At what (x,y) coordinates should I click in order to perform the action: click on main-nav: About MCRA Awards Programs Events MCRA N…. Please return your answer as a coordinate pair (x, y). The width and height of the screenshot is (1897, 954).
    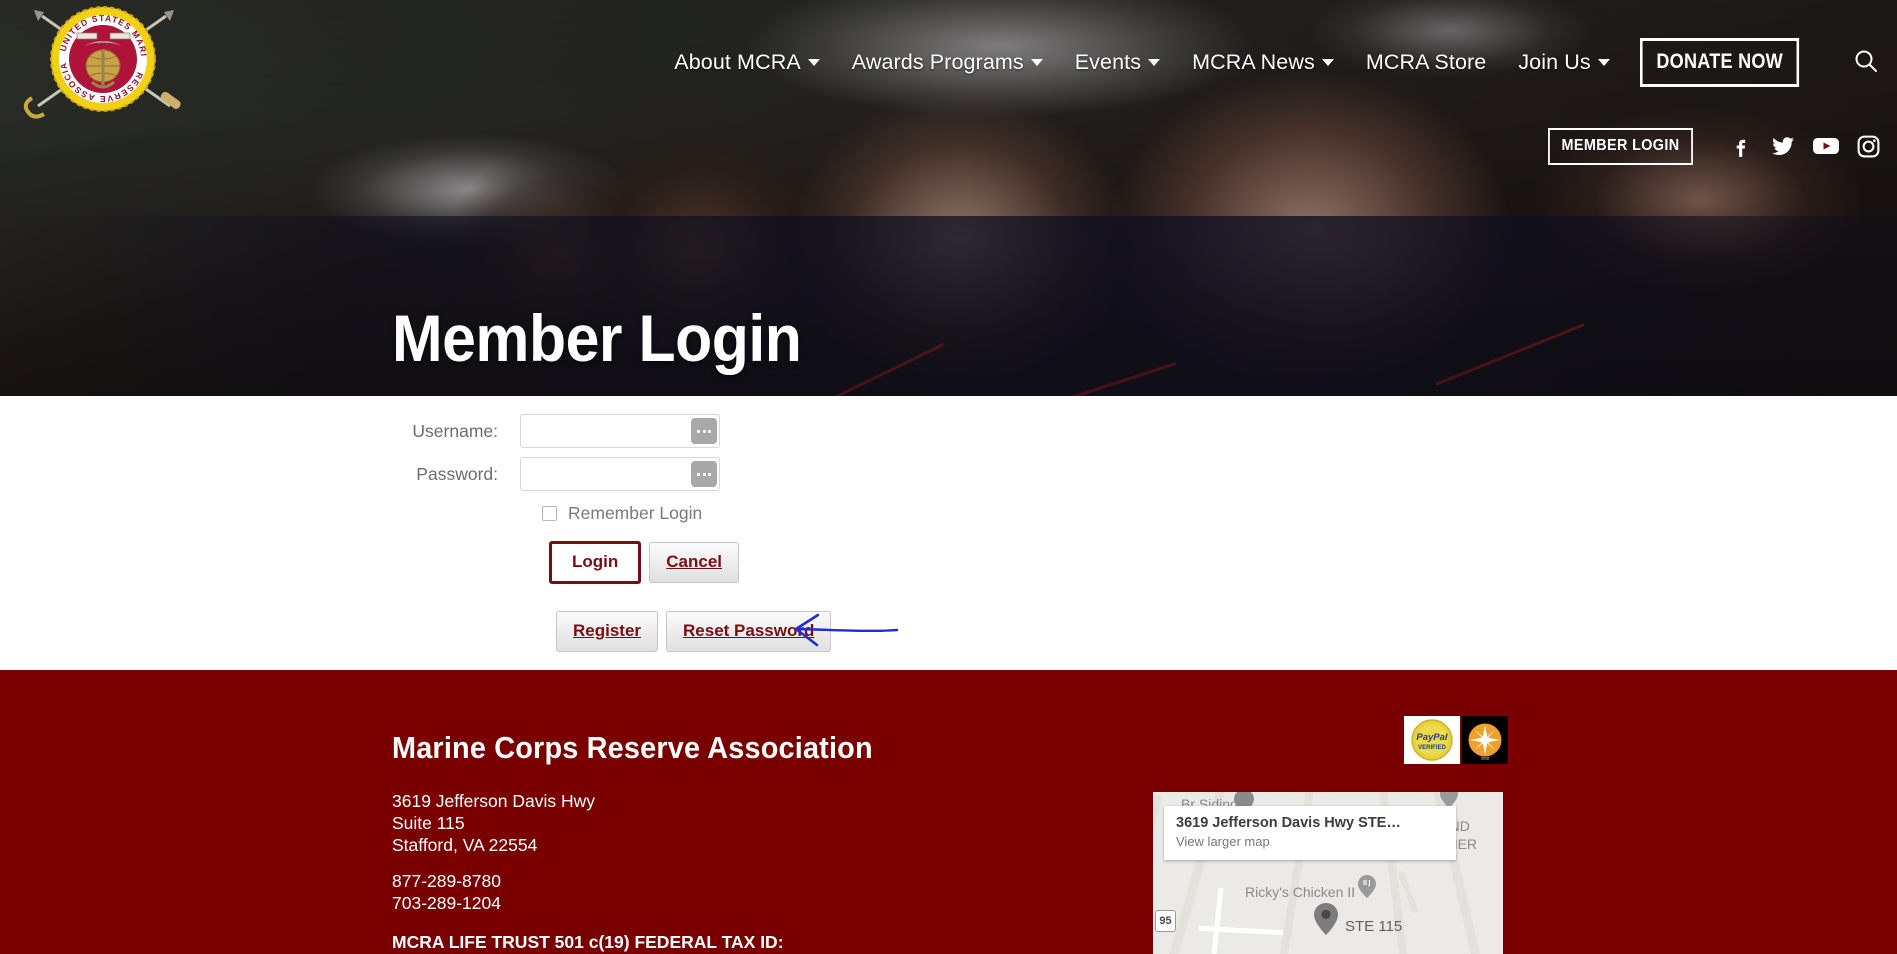
    Looking at the image, I should click on (1241, 62).